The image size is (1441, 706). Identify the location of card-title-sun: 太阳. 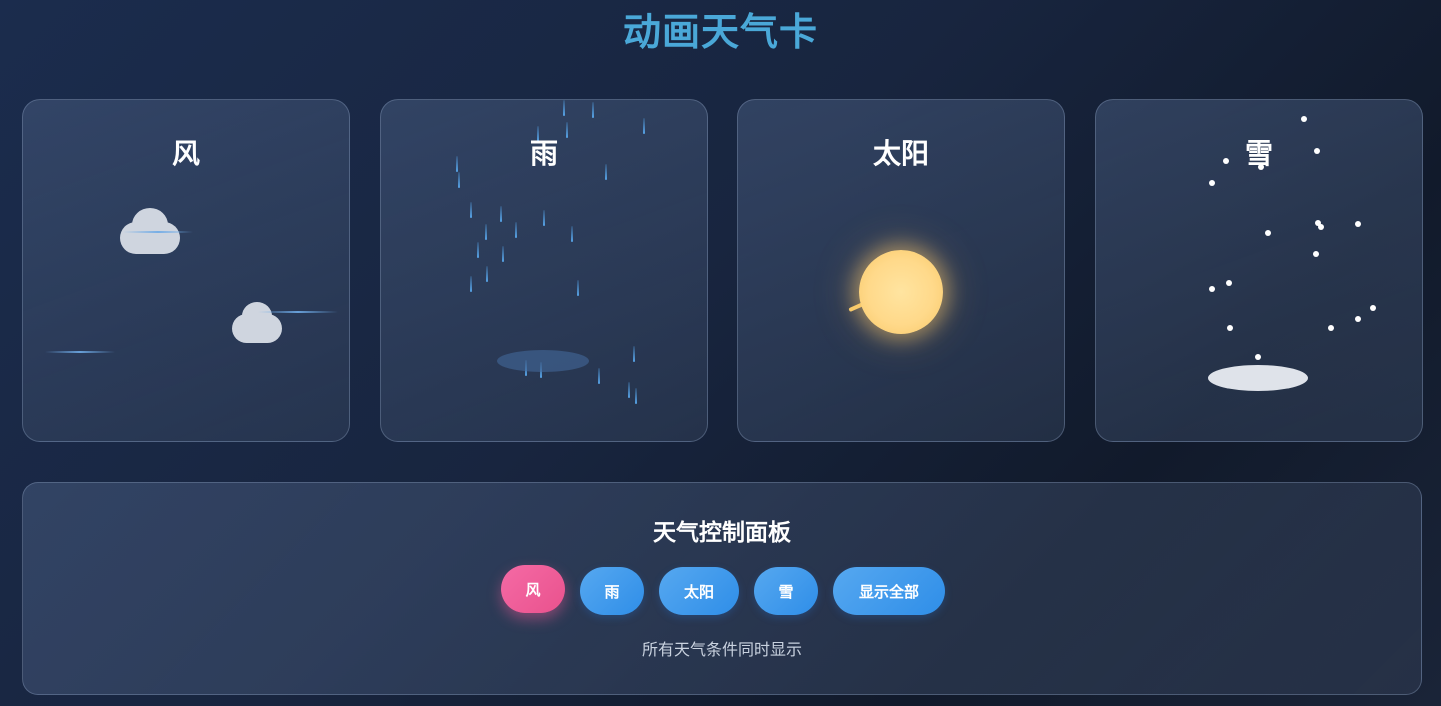
(900, 153).